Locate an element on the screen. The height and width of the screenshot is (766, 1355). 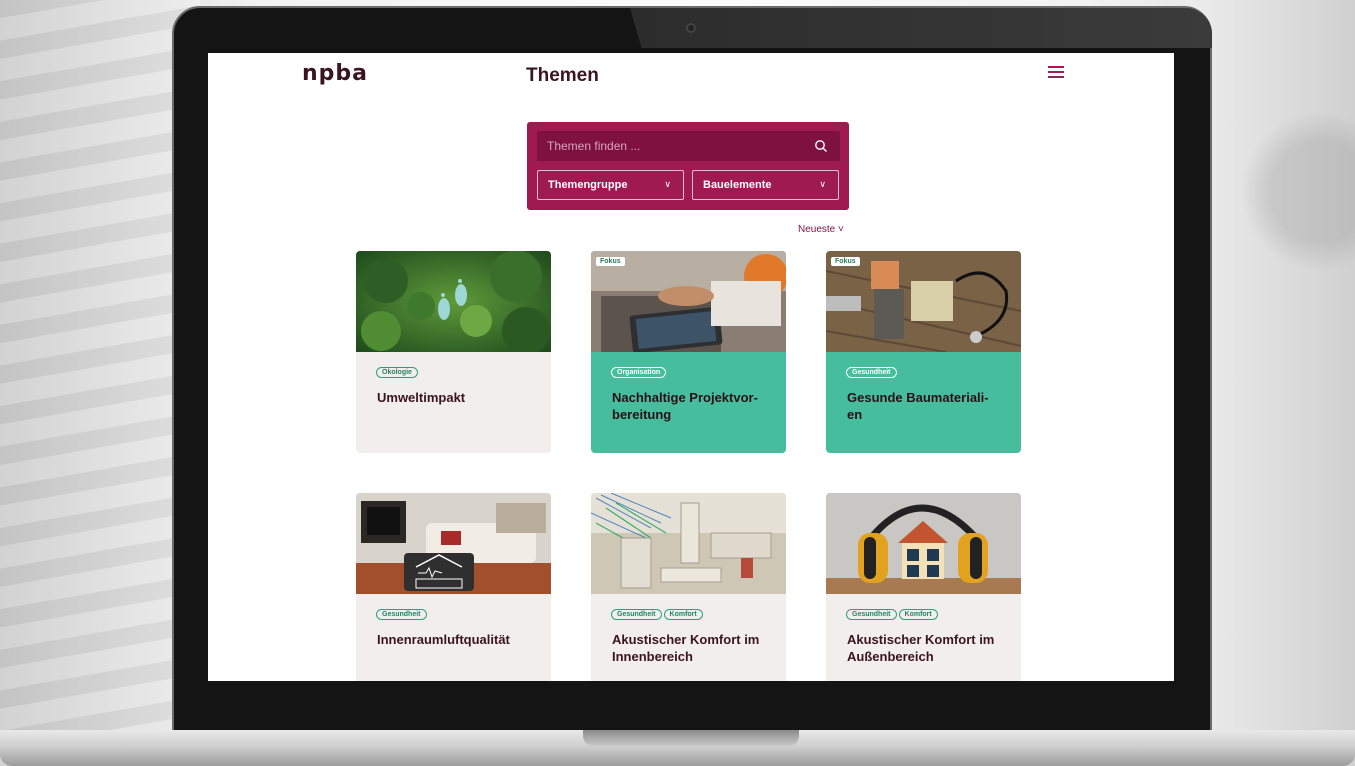
topic-card: Ökologie Umweltimpakt is located at coordinates (453, 352).